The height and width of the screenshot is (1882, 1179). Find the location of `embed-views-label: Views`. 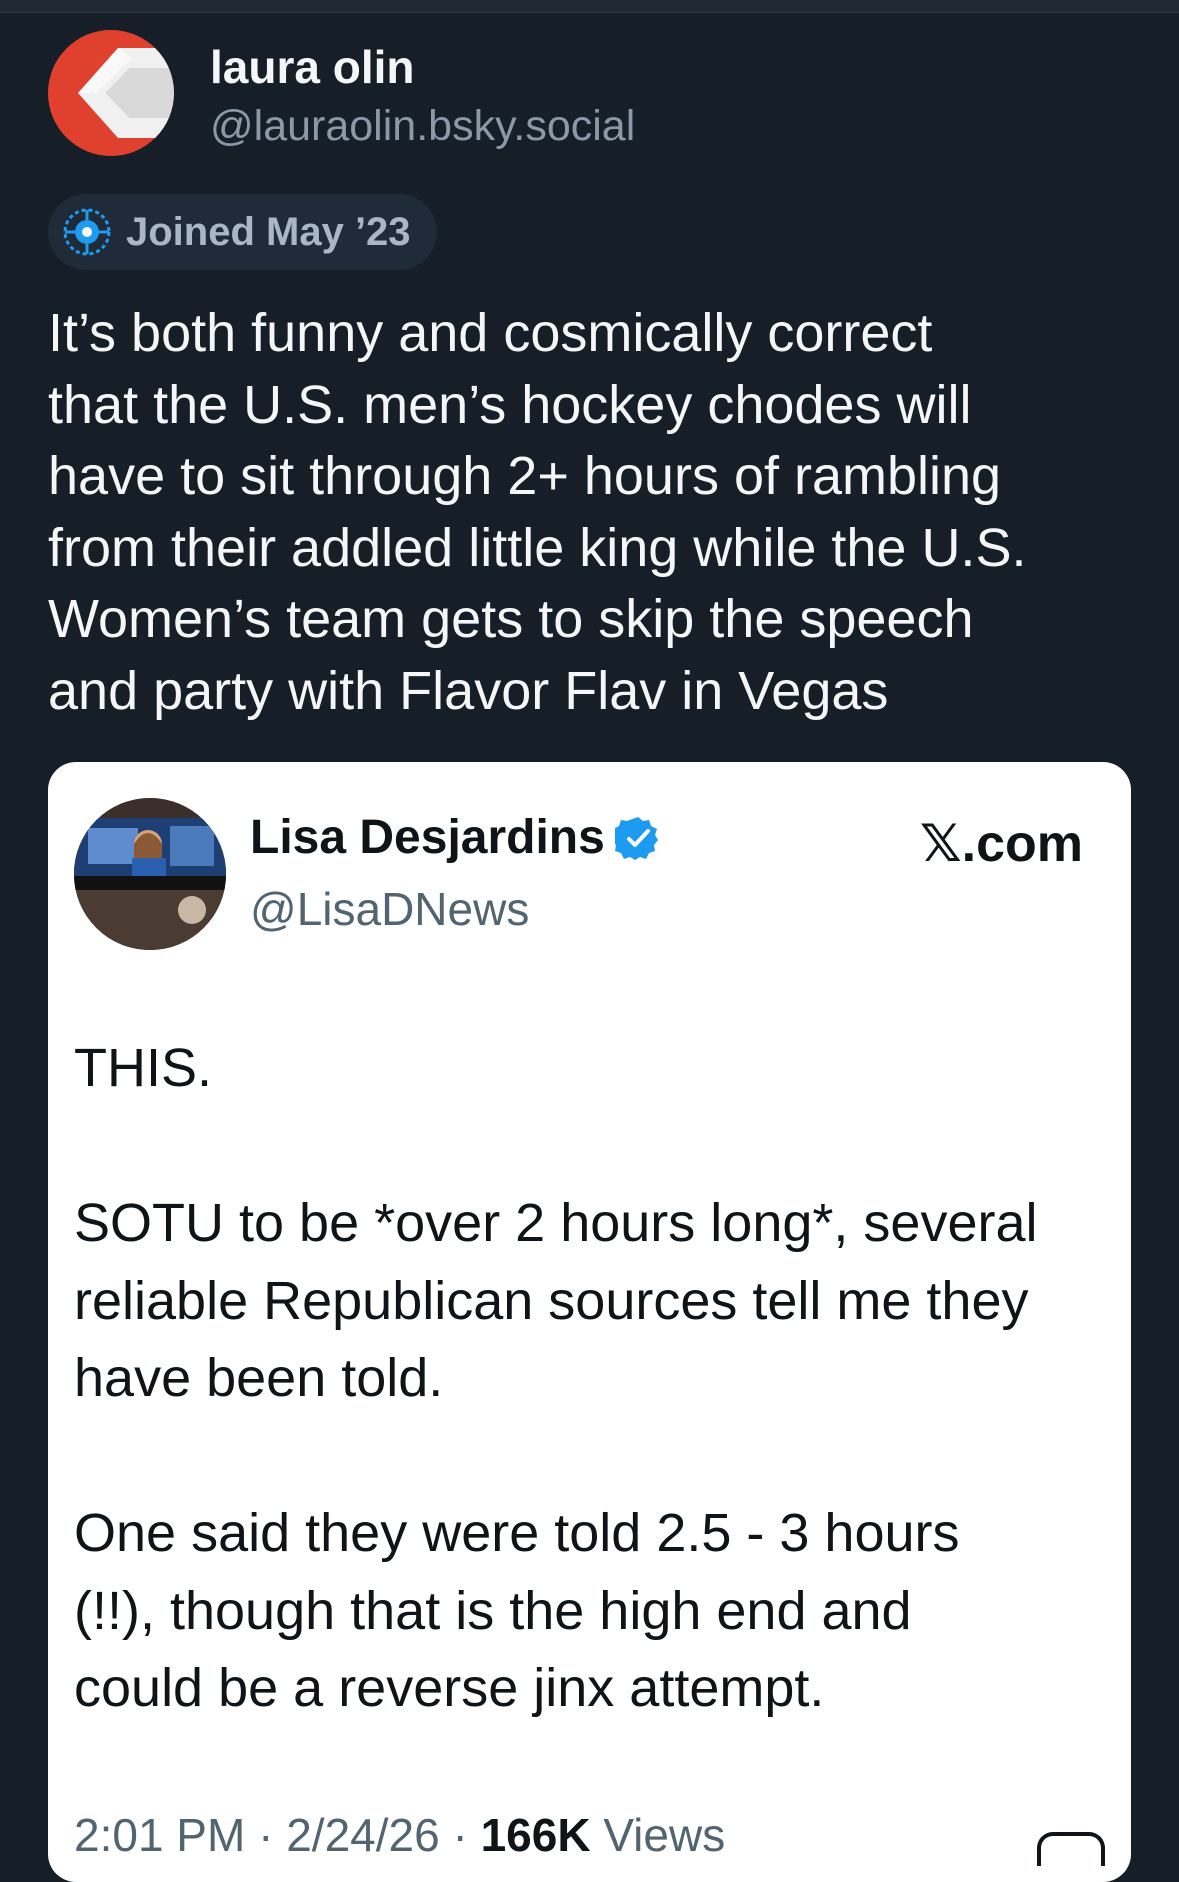

embed-views-label: Views is located at coordinates (664, 1835).